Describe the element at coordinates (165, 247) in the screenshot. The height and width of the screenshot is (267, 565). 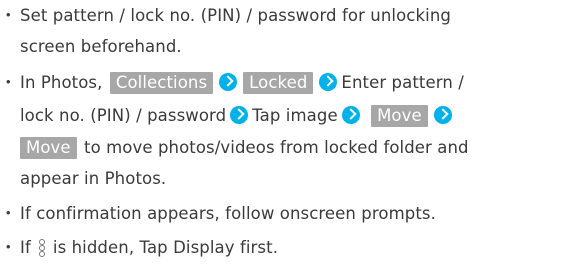
I see `bullet-4-text-after: is hidden, Tap Display first.` at that location.